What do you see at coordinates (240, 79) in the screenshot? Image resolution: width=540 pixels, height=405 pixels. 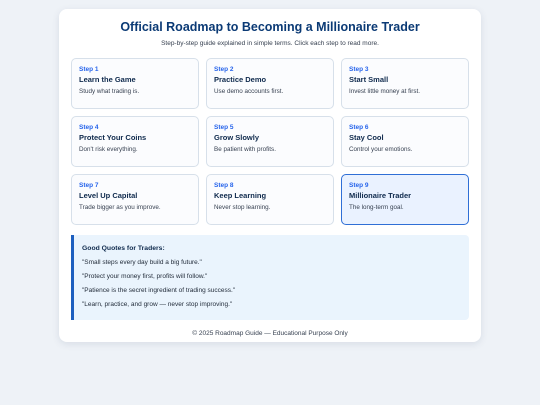 I see `step-title: Practice Demo` at bounding box center [240, 79].